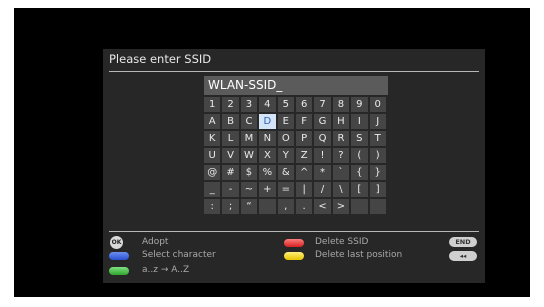 The width and height of the screenshot is (544, 307). What do you see at coordinates (267, 138) in the screenshot?
I see `key: N` at bounding box center [267, 138].